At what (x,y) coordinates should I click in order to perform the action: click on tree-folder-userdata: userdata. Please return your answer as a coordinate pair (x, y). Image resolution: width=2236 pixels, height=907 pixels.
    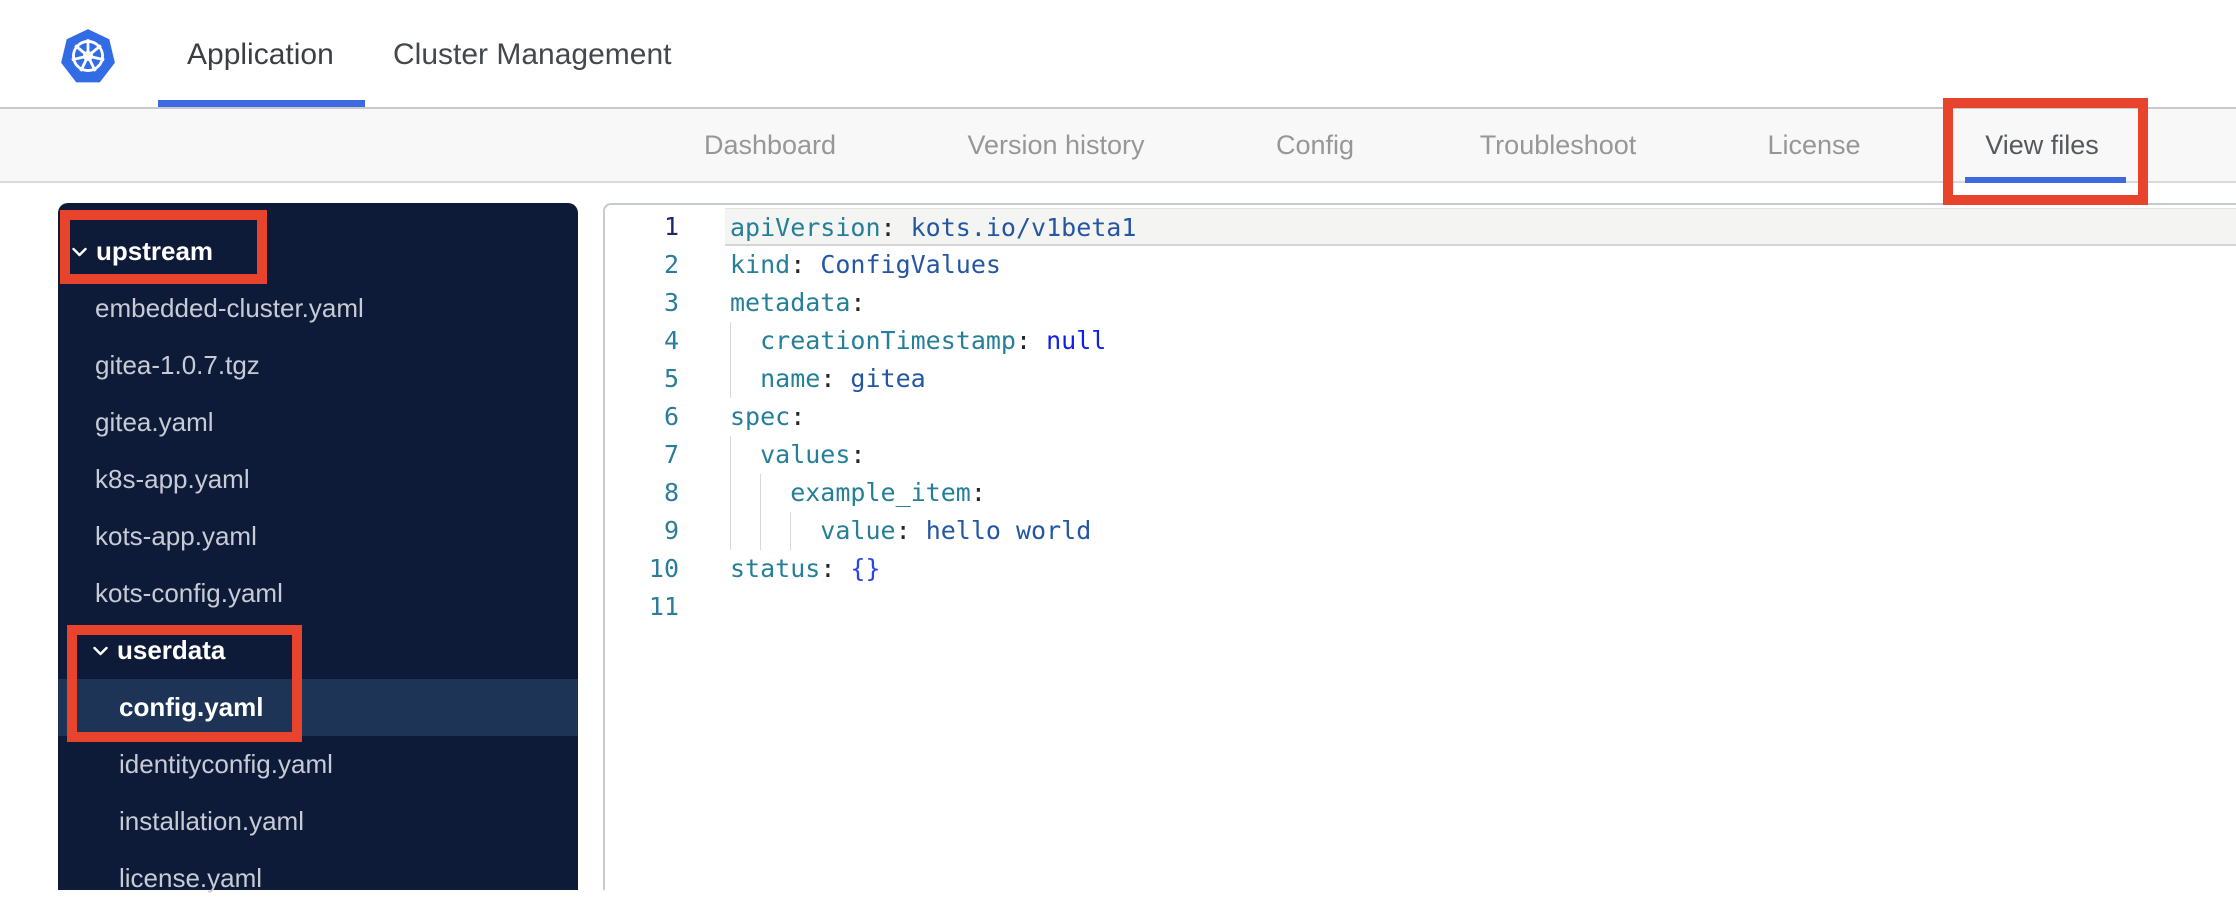
    Looking at the image, I should click on (318, 650).